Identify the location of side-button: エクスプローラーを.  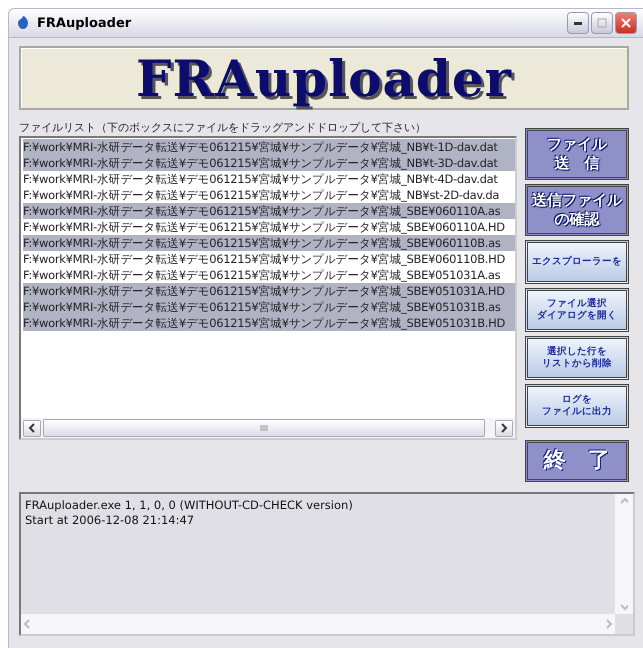
(577, 262).